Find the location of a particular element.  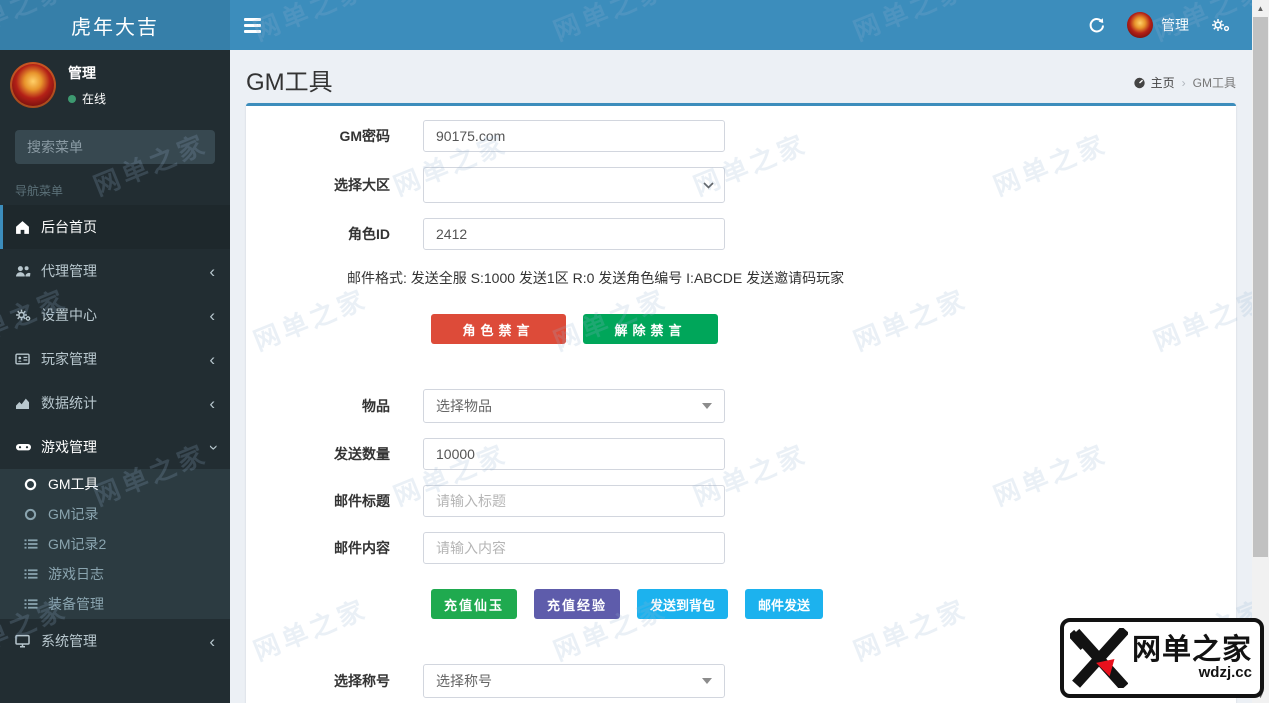

user-status: 在线 is located at coordinates (87, 98).